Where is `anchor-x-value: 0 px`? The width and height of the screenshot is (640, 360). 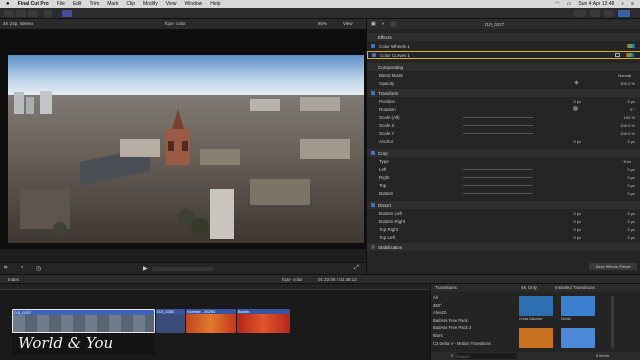
anchor-x-value: 0 px is located at coordinates (577, 141).